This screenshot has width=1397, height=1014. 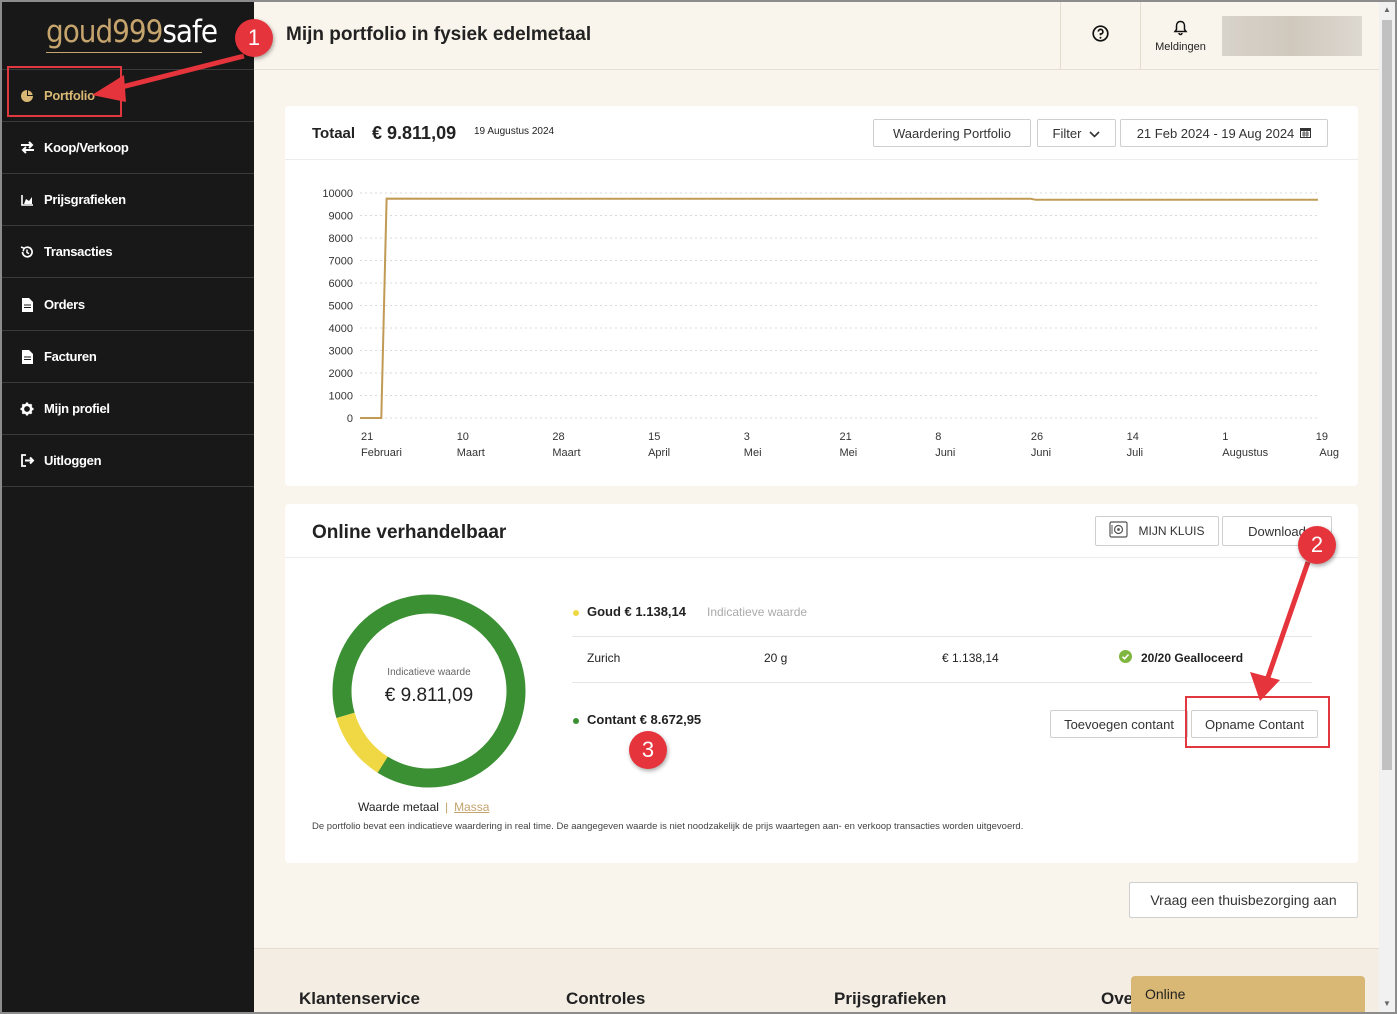 I want to click on annotation-badge-1: 1, so click(x=254, y=38).